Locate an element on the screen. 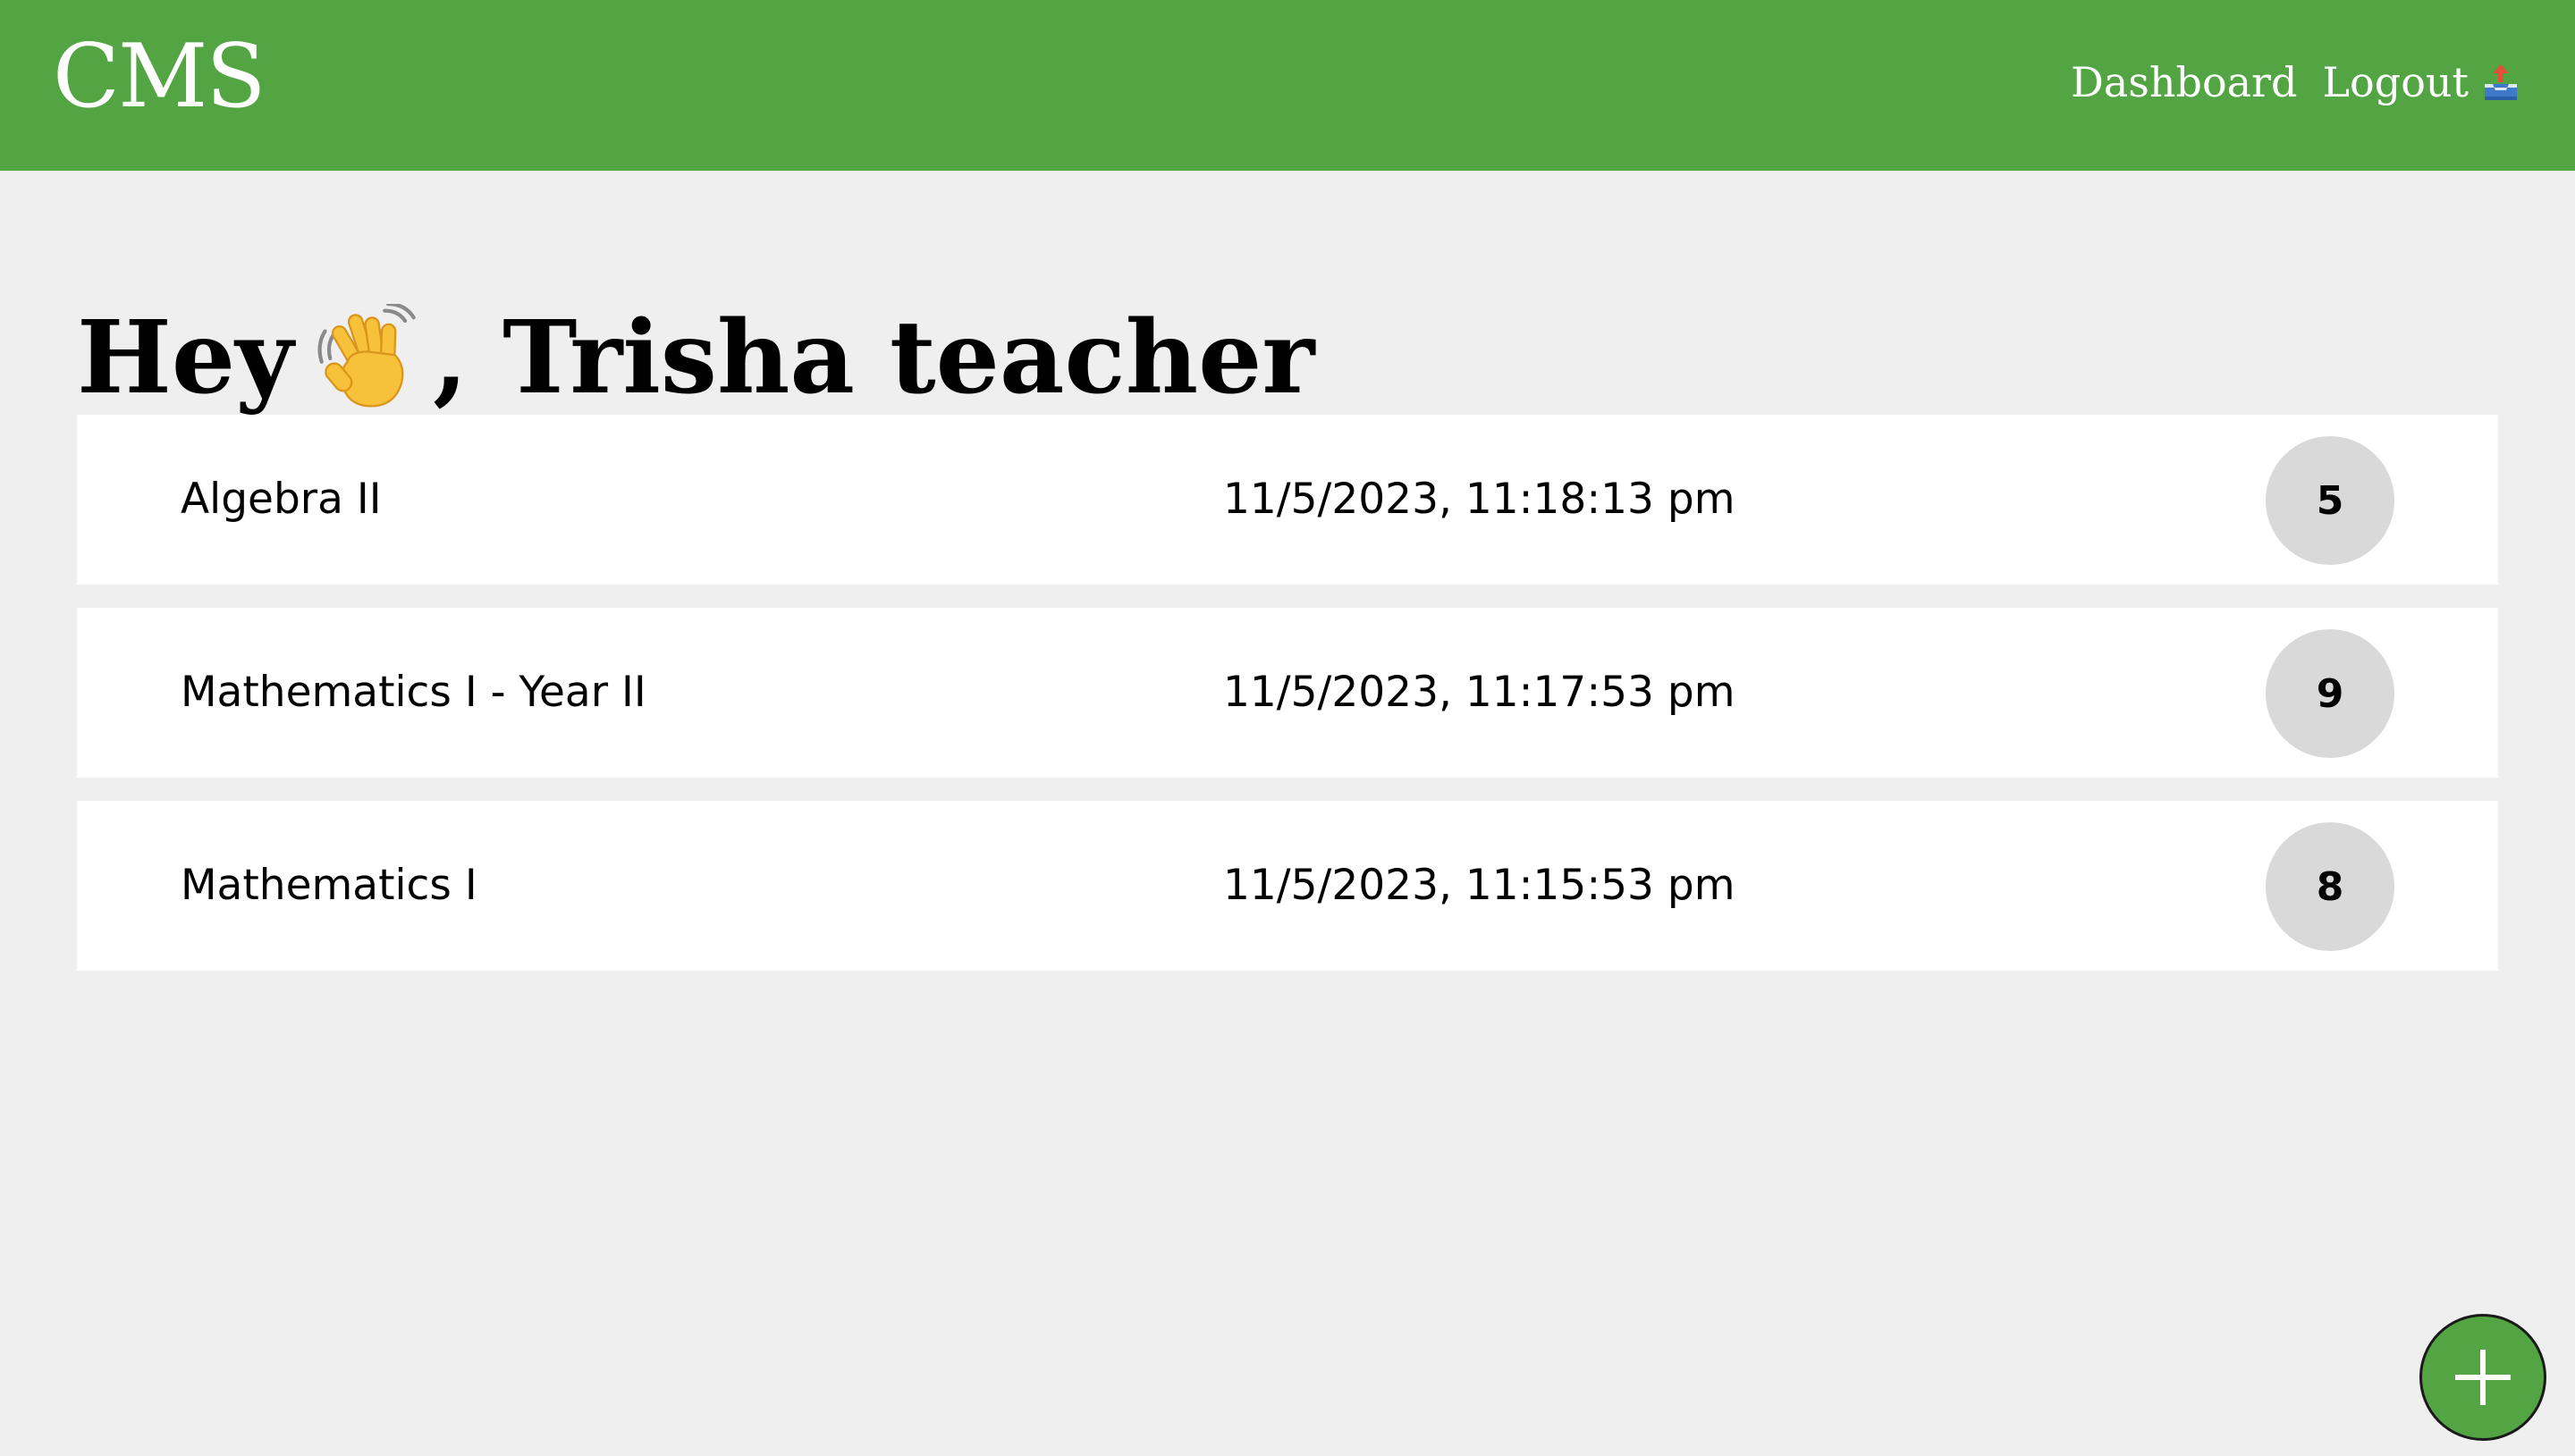 Image resolution: width=2575 pixels, height=1456 pixels. course-name: Mathematics I - Year II is located at coordinates (413, 692).